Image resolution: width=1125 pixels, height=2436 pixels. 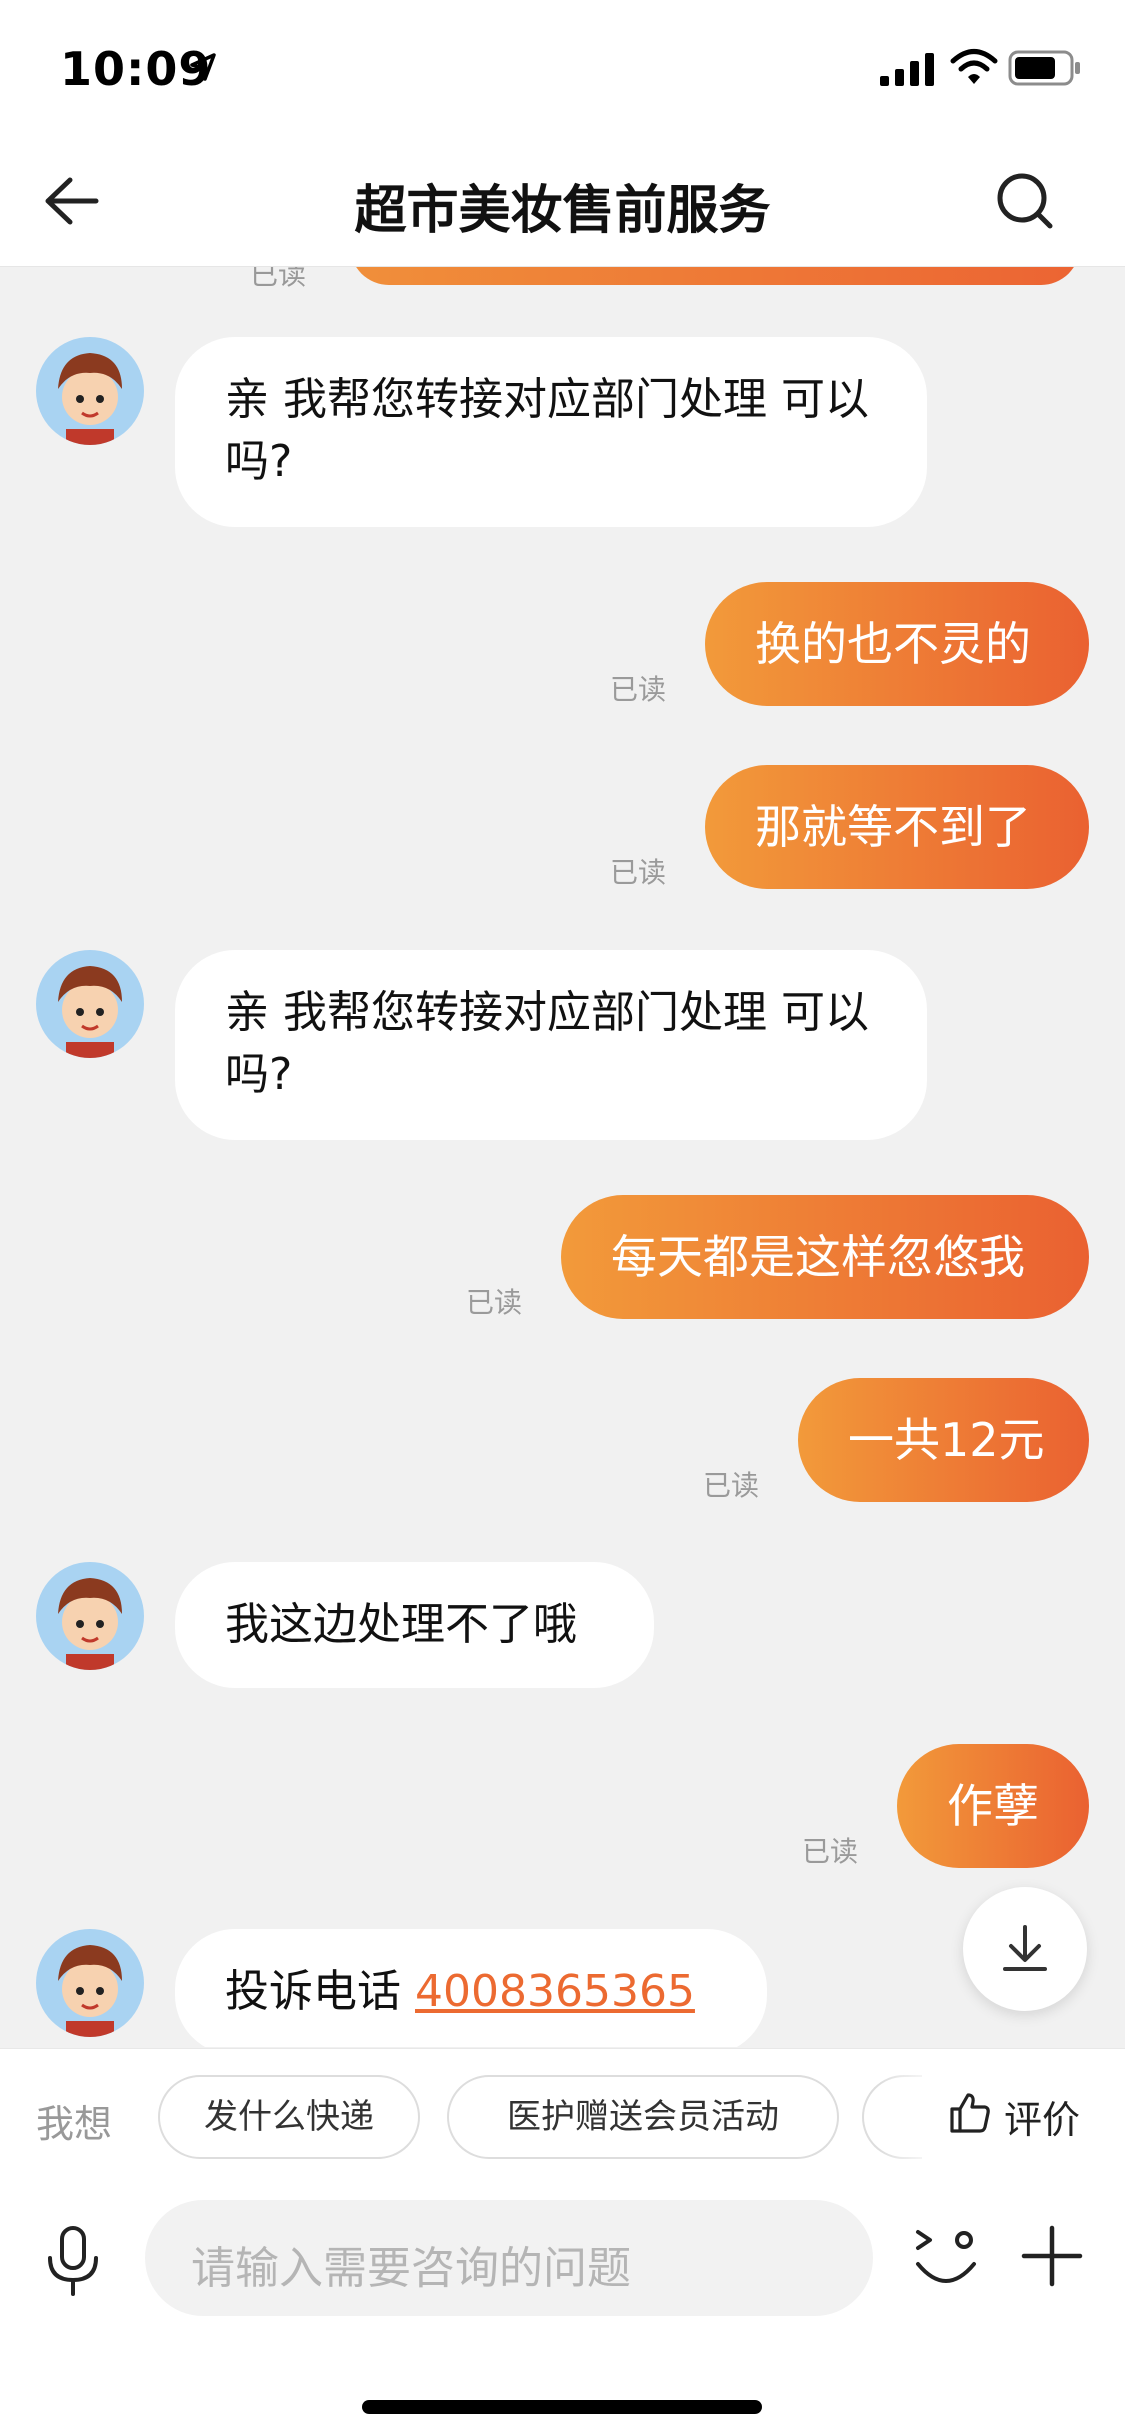 What do you see at coordinates (562, 647) in the screenshot?
I see `message-row-outgoing: 已读 换的也不灵的` at bounding box center [562, 647].